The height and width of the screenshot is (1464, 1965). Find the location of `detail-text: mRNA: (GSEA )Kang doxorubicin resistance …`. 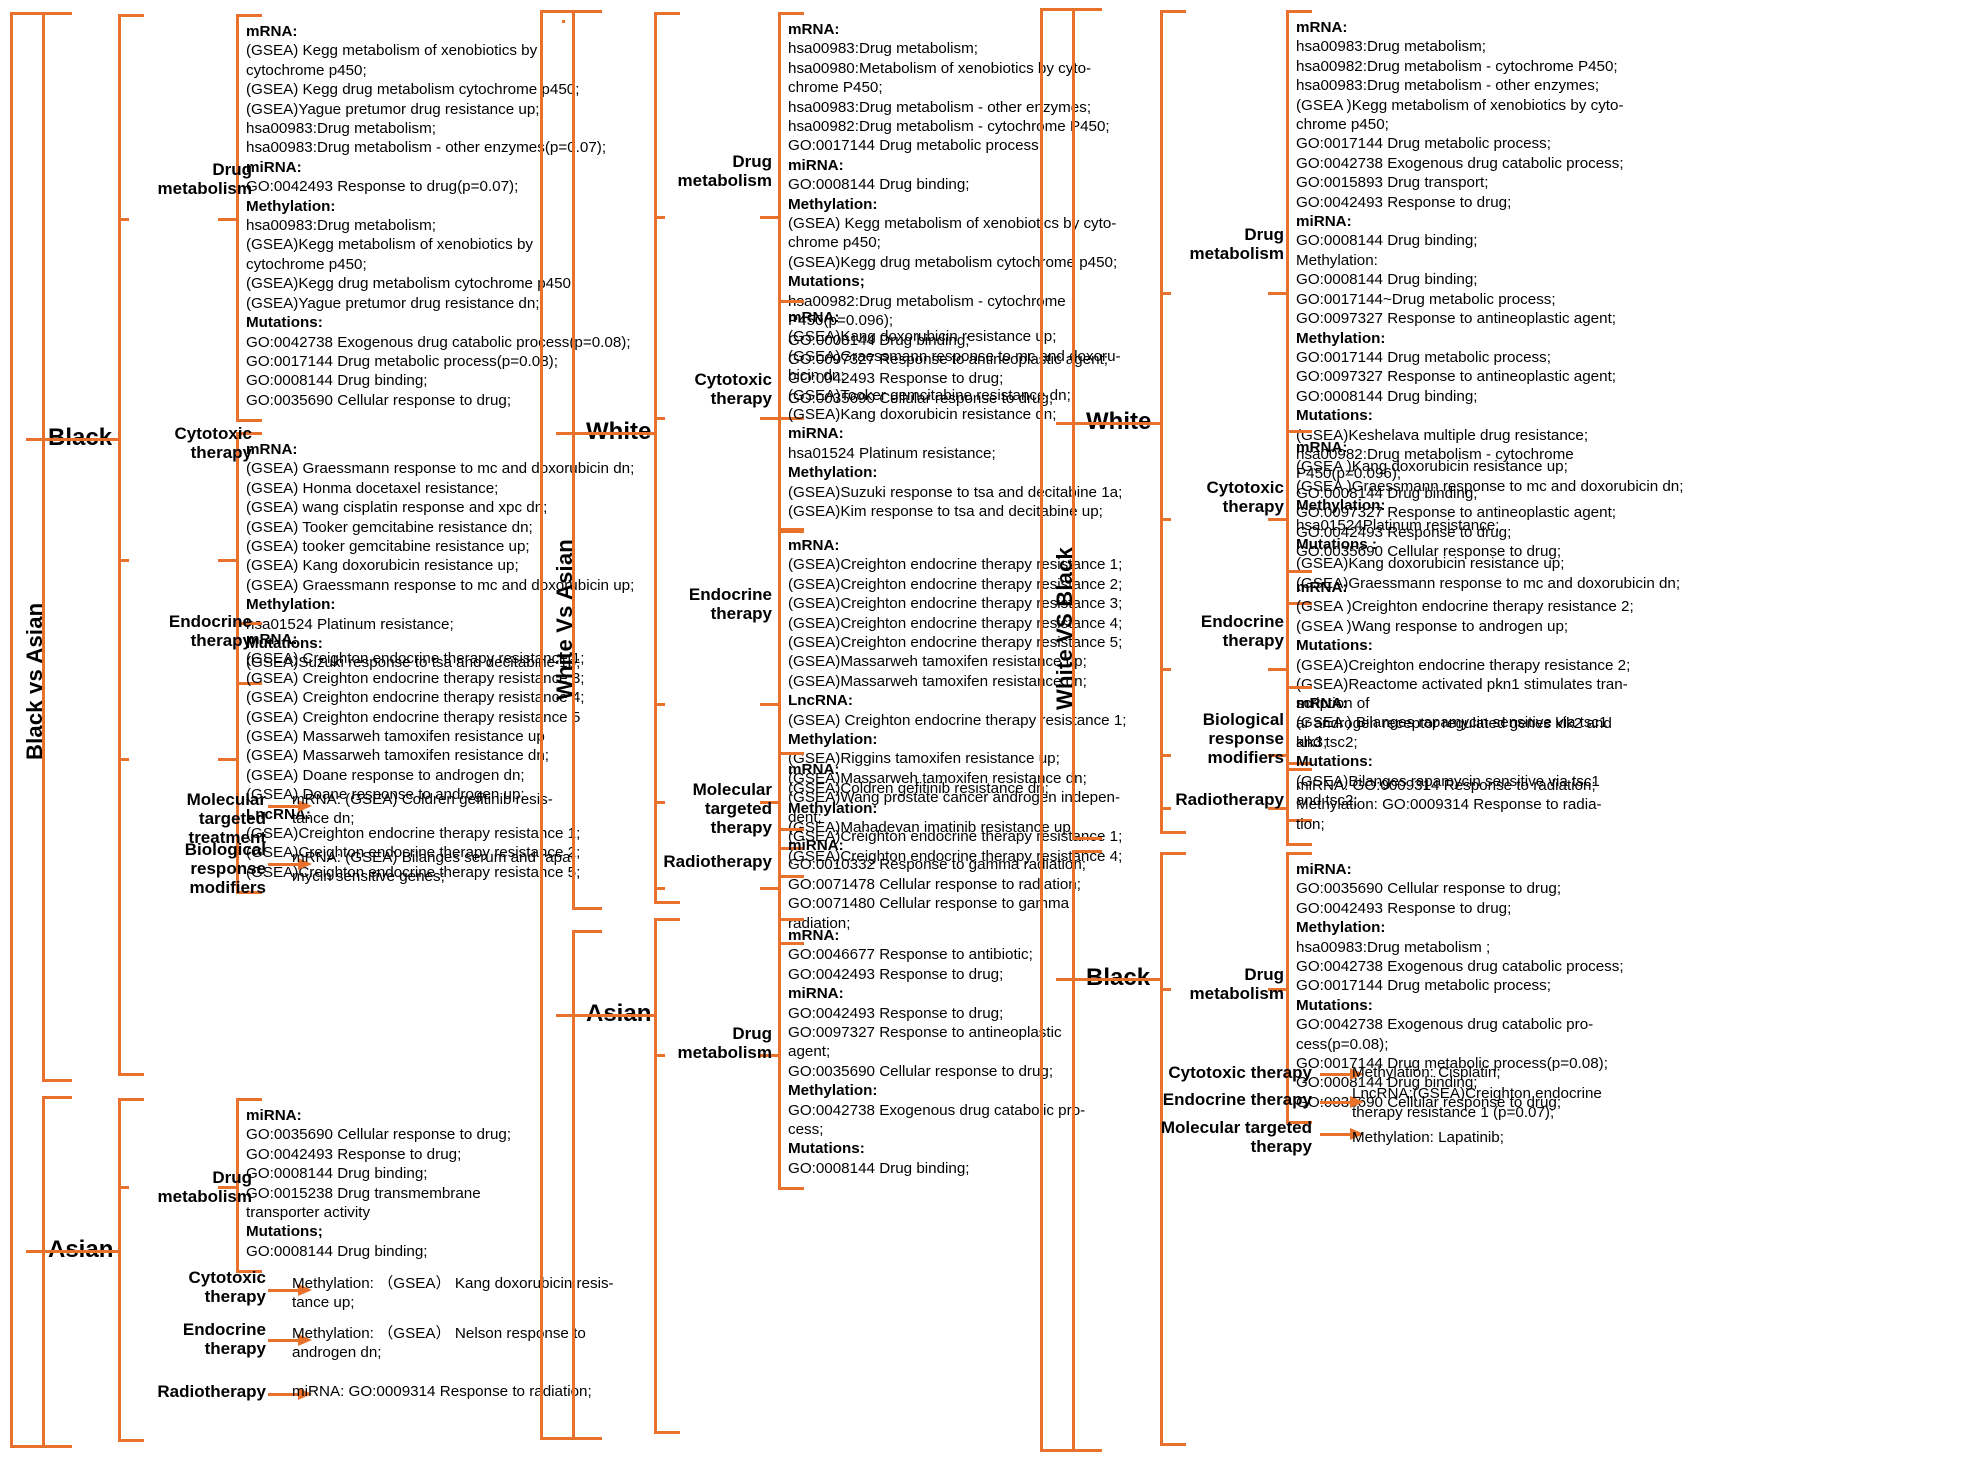

detail-text: mRNA: (GSEA )Kang doxorubicin resistance … is located at coordinates (1630, 515).